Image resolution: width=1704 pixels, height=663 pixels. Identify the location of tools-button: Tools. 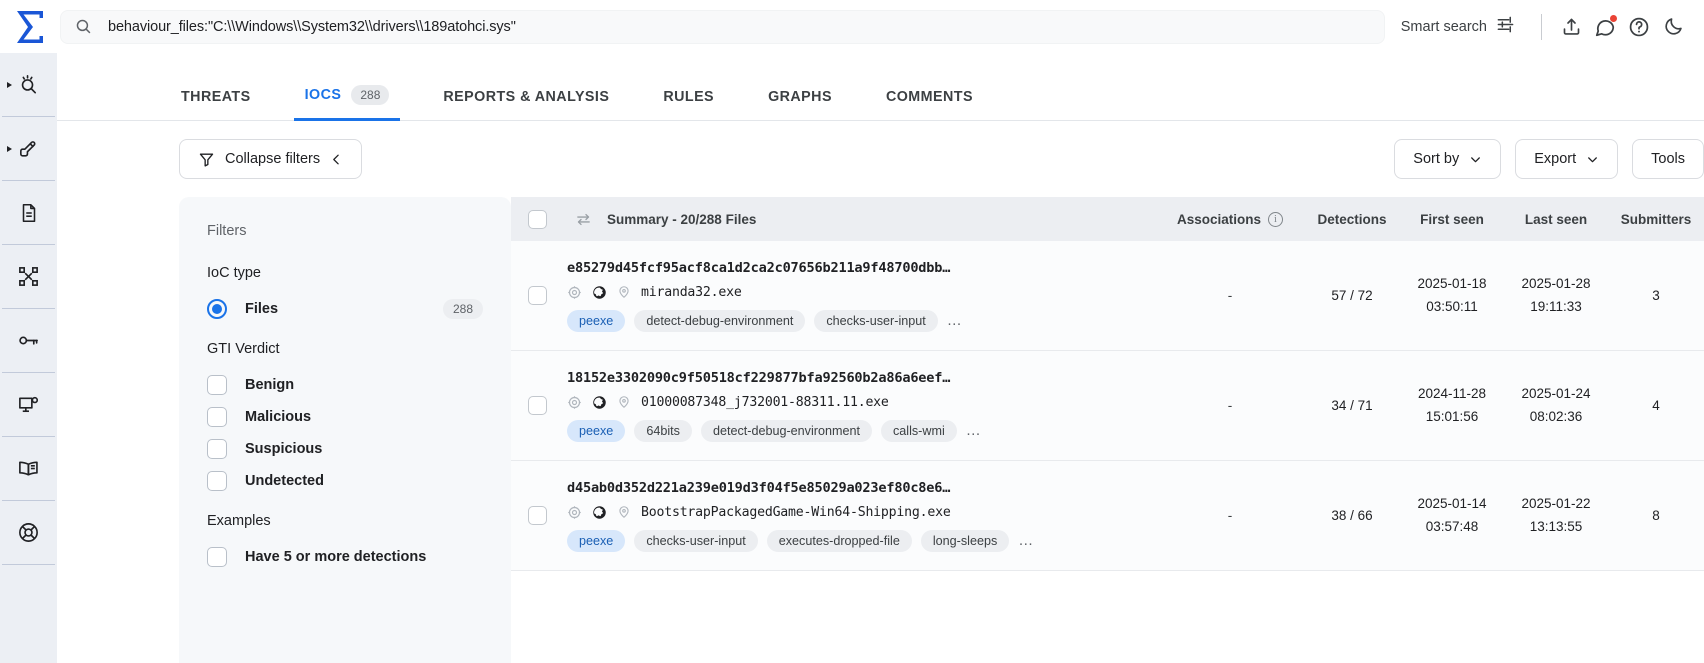
(1668, 159).